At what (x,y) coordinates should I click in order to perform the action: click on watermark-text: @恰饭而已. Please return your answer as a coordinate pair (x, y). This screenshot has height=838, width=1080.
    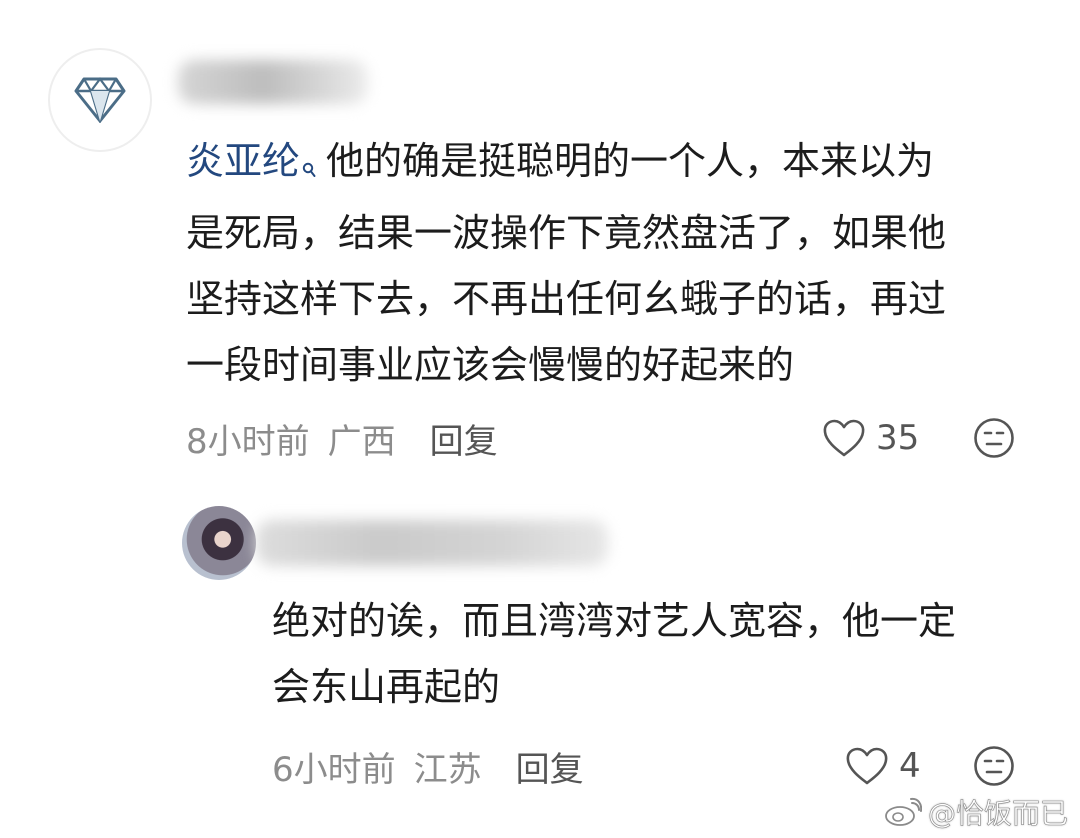
    Looking at the image, I should click on (998, 814).